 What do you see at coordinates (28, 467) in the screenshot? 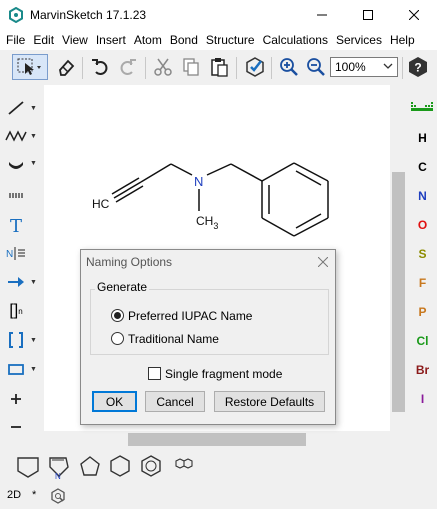
I see `generic-template-icon` at bounding box center [28, 467].